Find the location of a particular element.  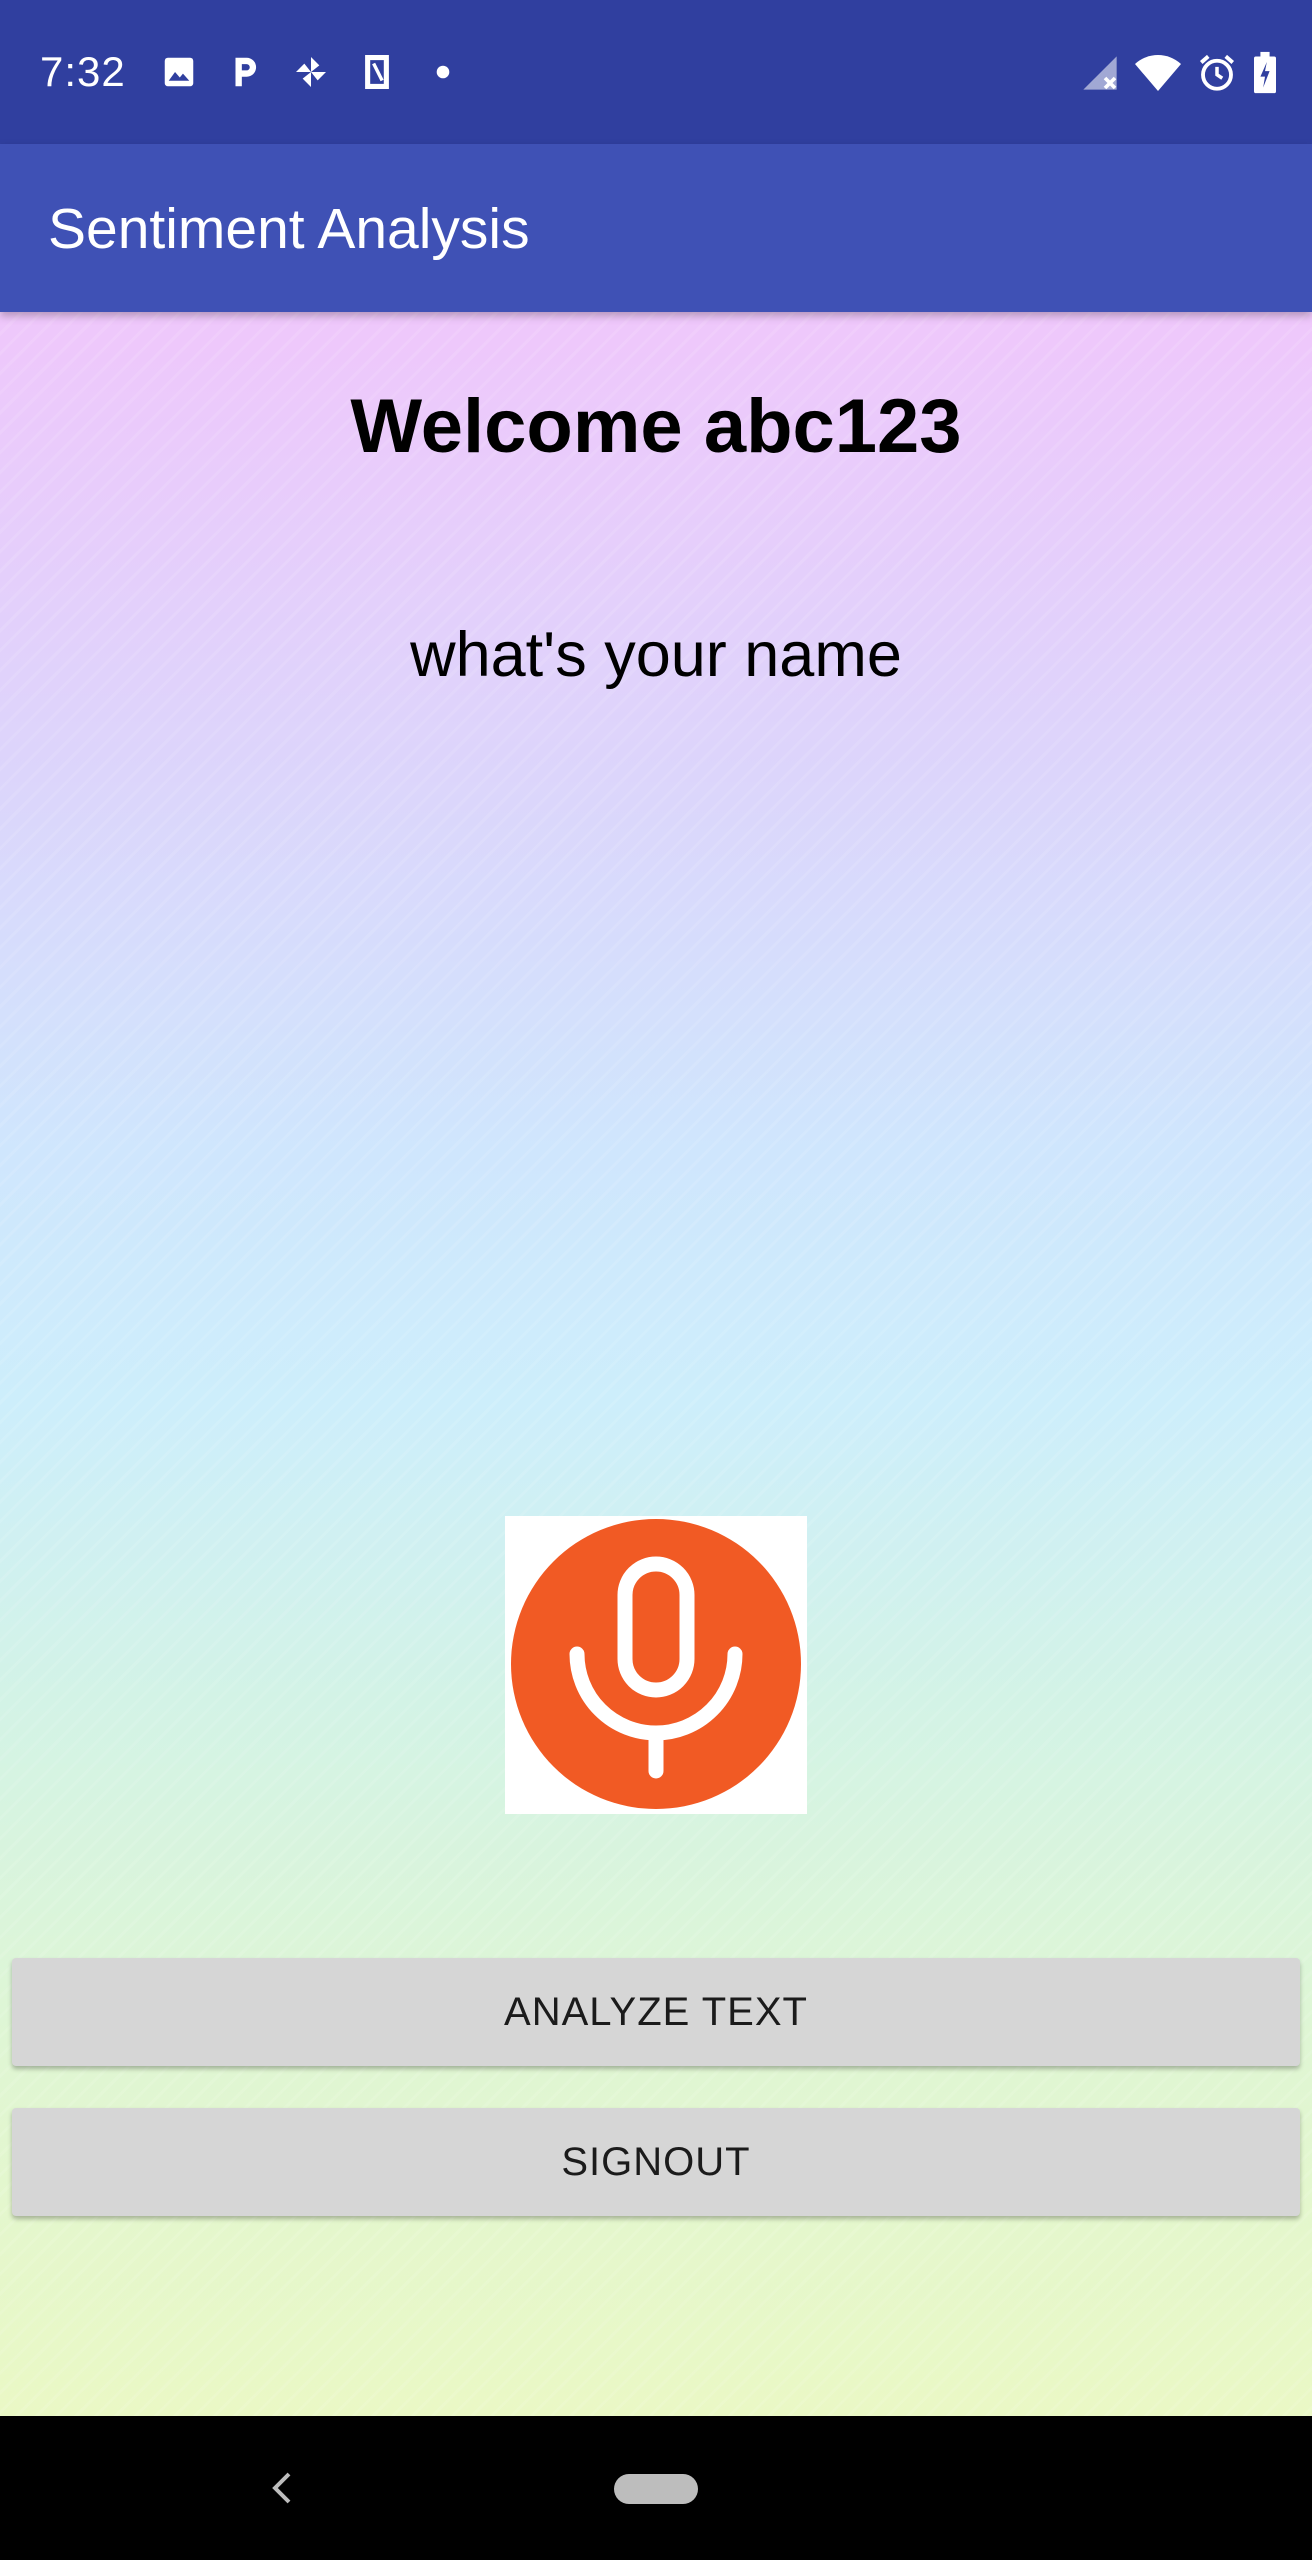

dot-icon is located at coordinates (443, 72).